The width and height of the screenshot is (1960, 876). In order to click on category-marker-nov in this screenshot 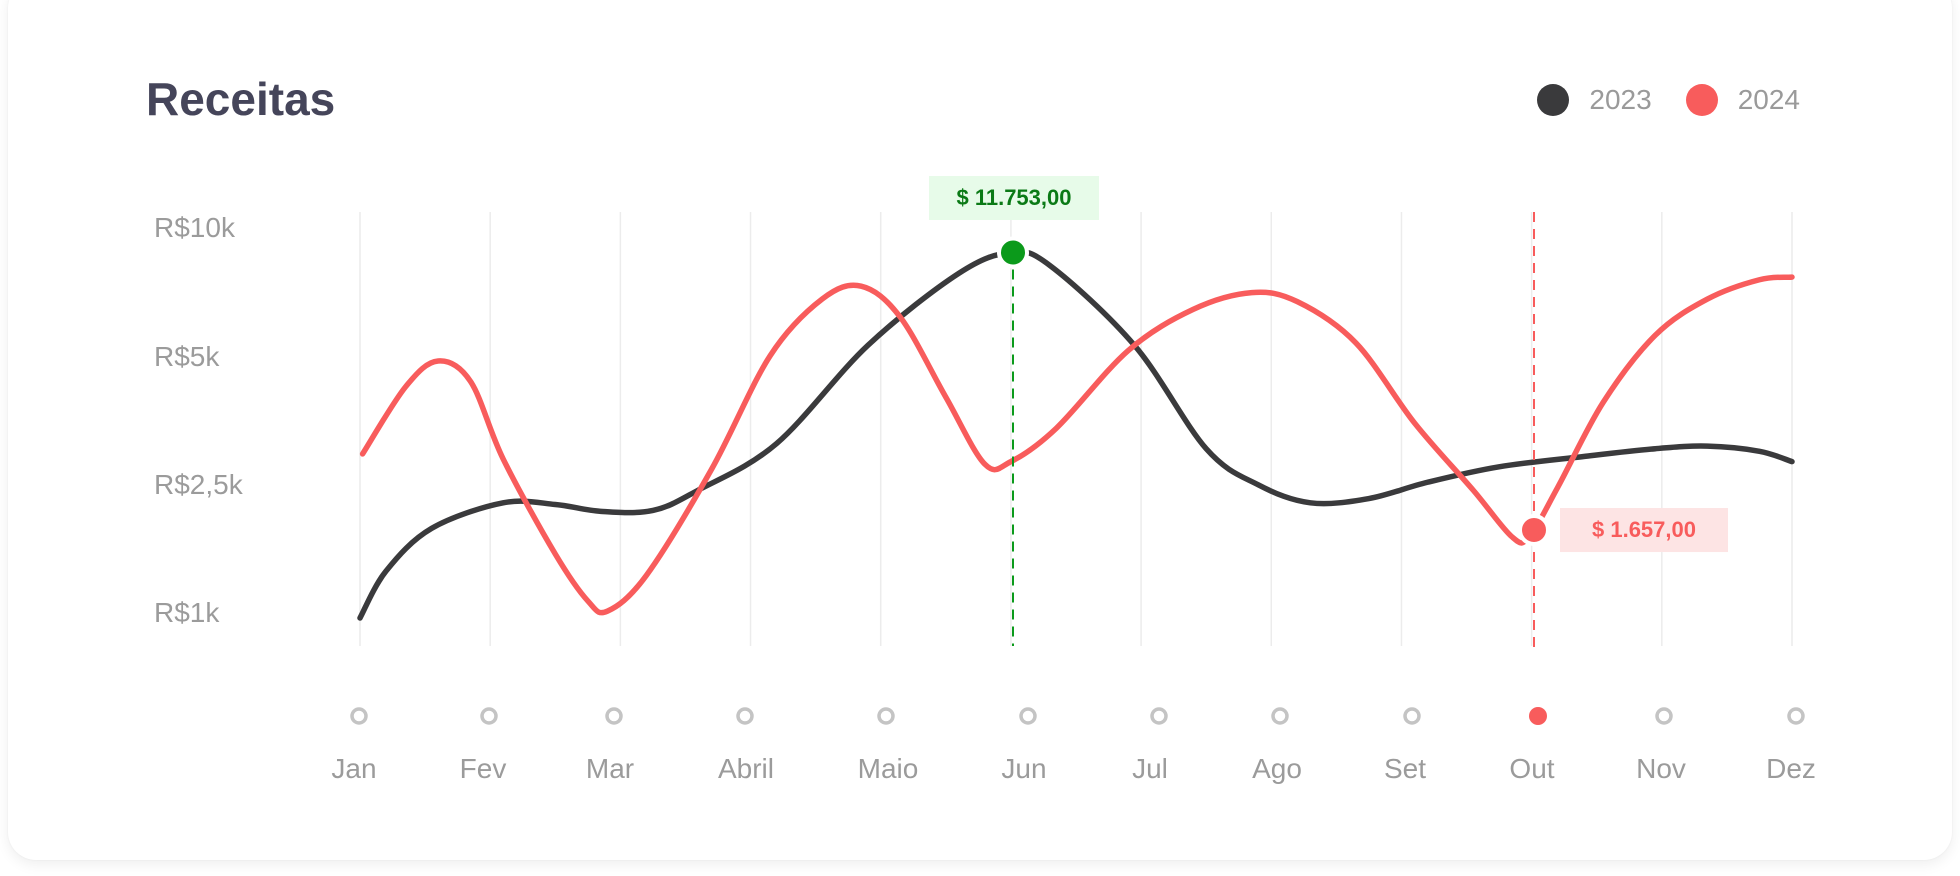, I will do `click(1664, 716)`.